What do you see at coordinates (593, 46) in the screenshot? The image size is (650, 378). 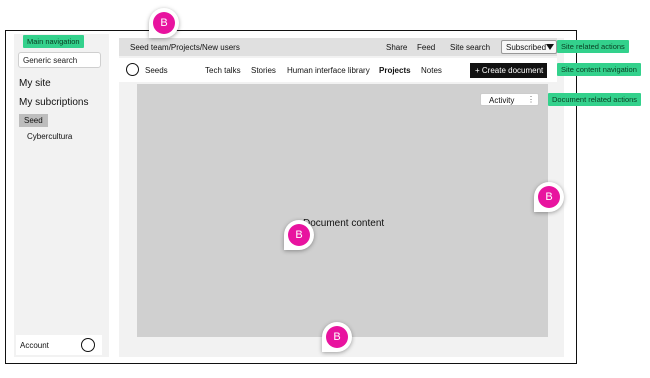 I see `annotation-site-related-actions: Site related actions` at bounding box center [593, 46].